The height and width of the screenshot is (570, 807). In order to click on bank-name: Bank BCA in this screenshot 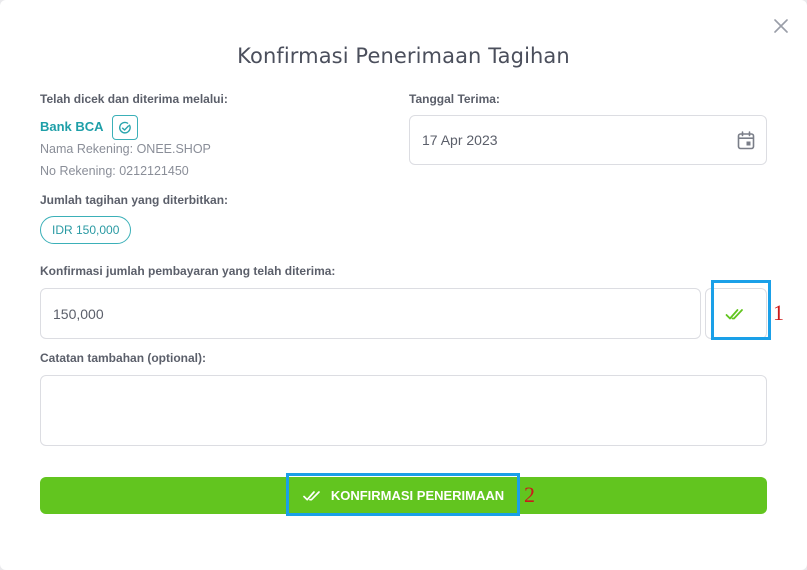, I will do `click(72, 126)`.